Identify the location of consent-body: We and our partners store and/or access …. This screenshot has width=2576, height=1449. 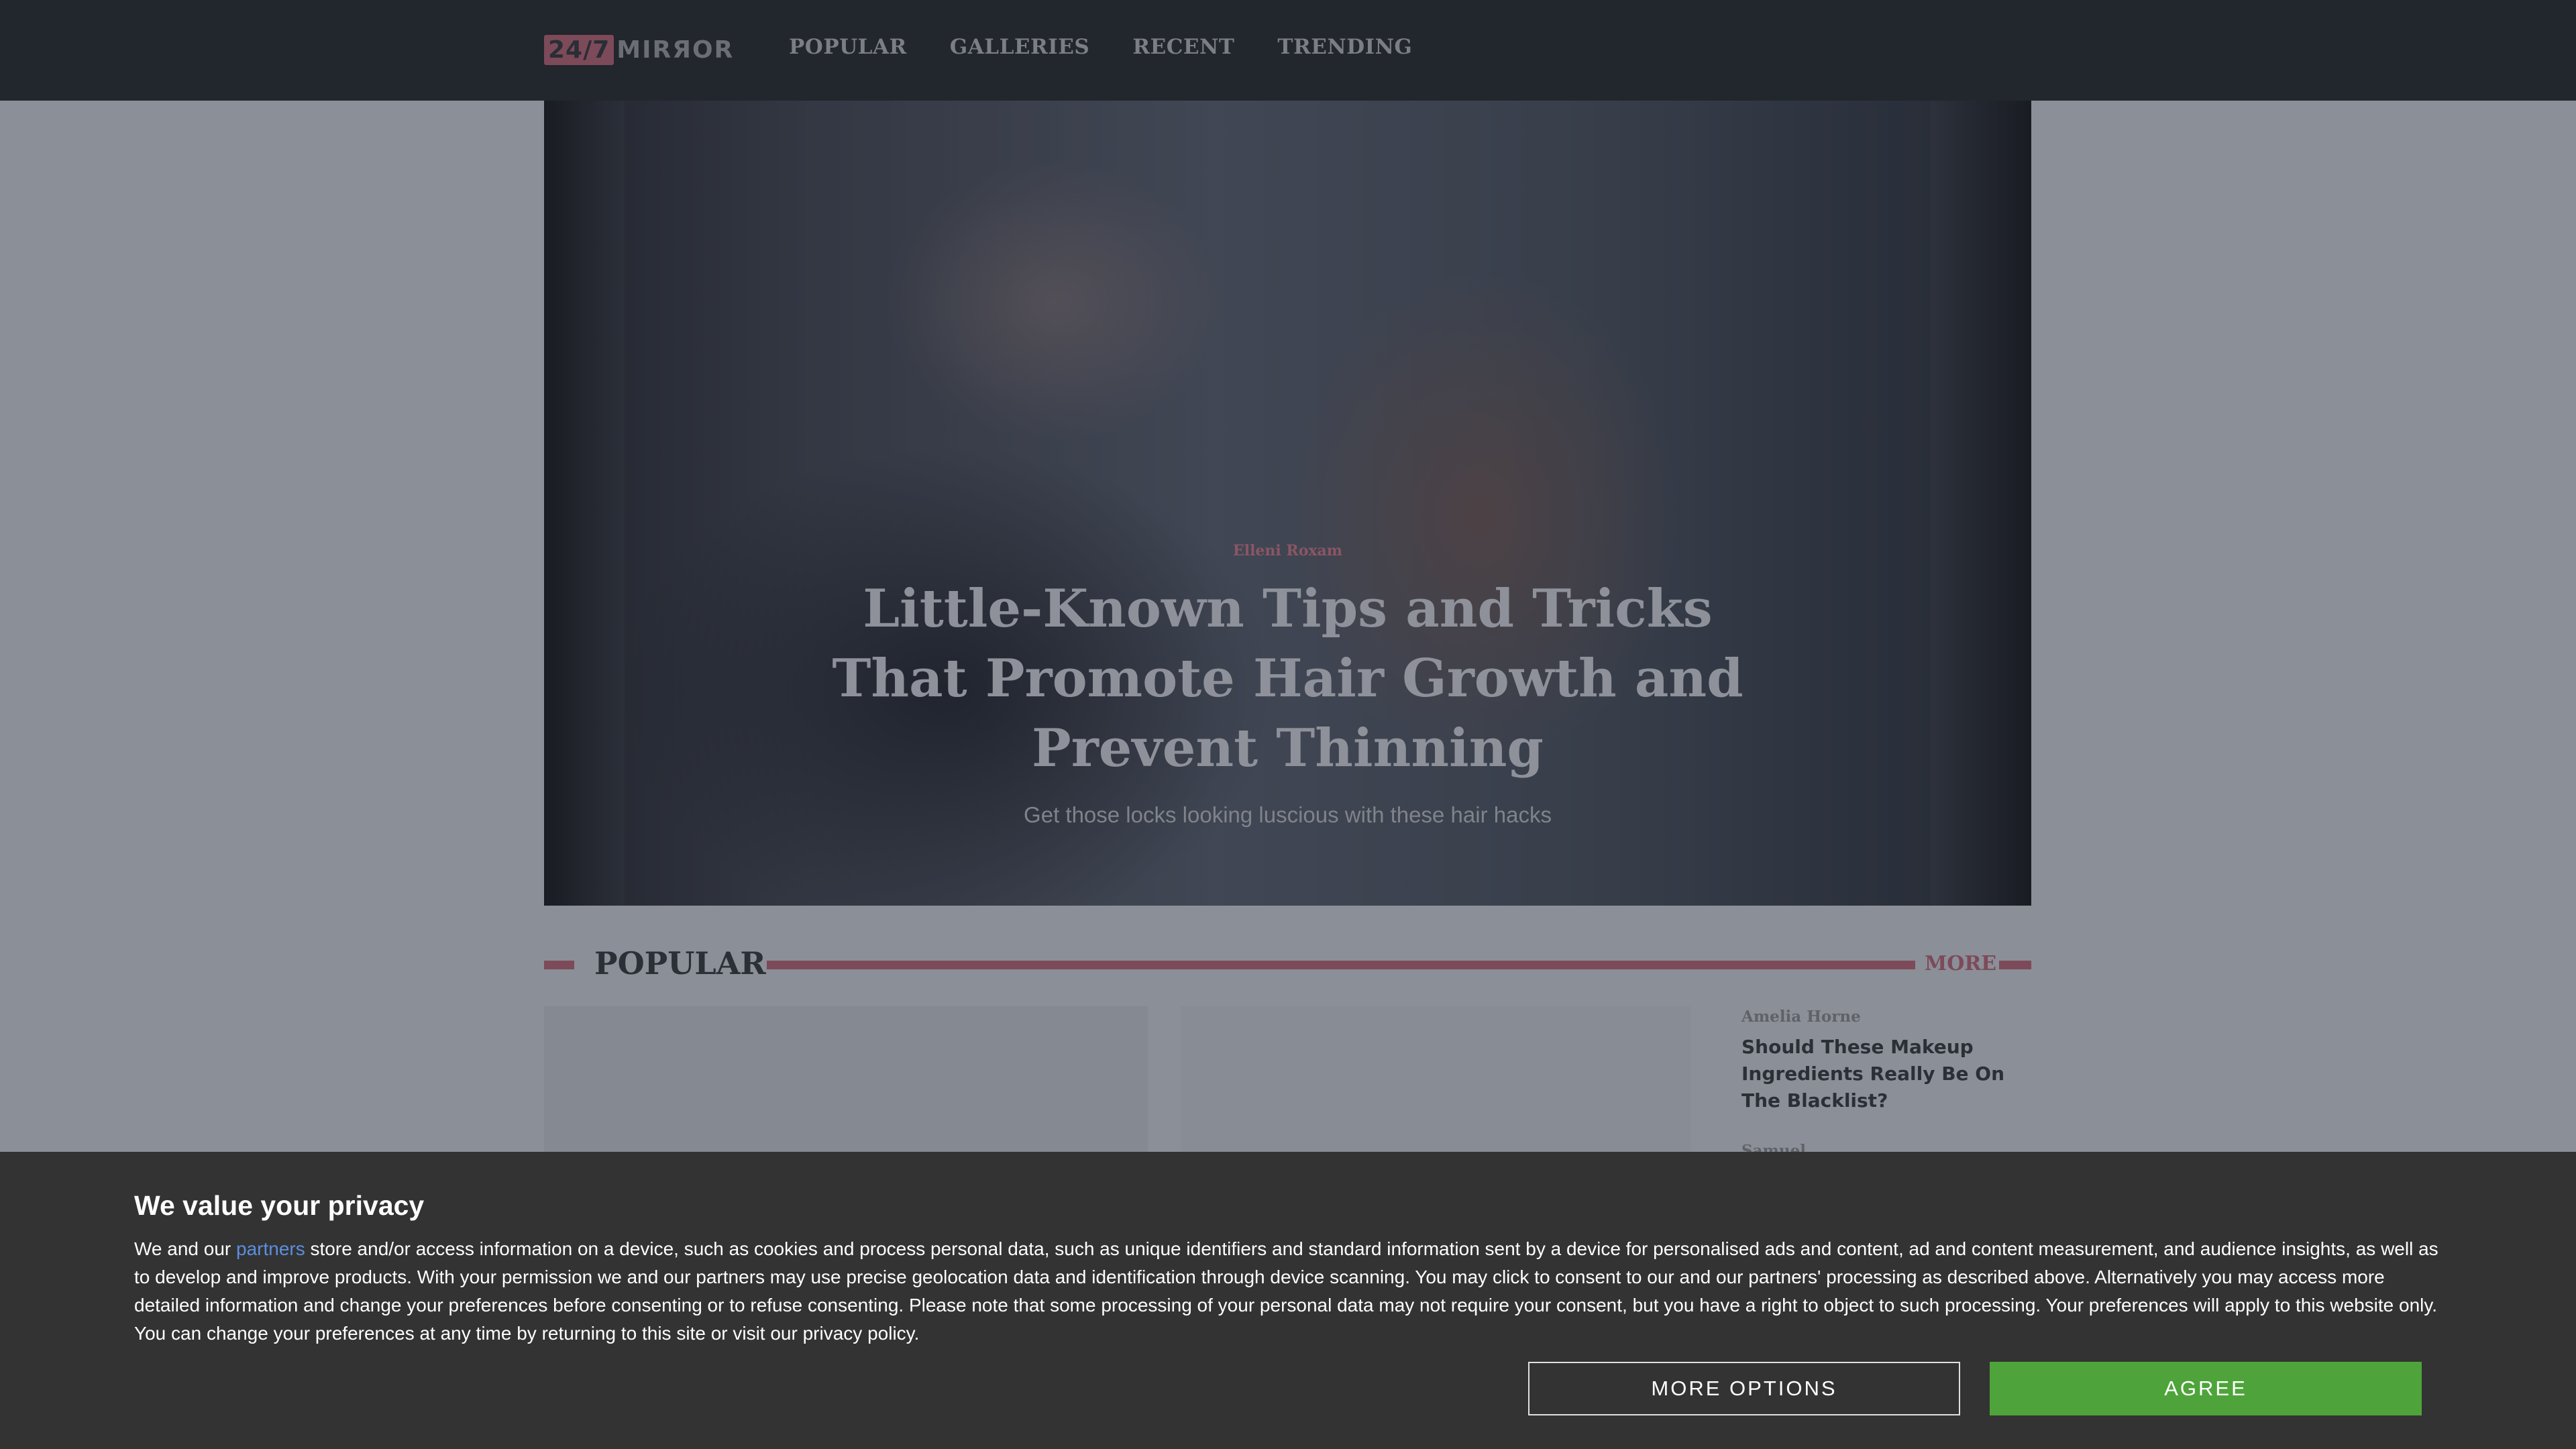
(1288, 1291).